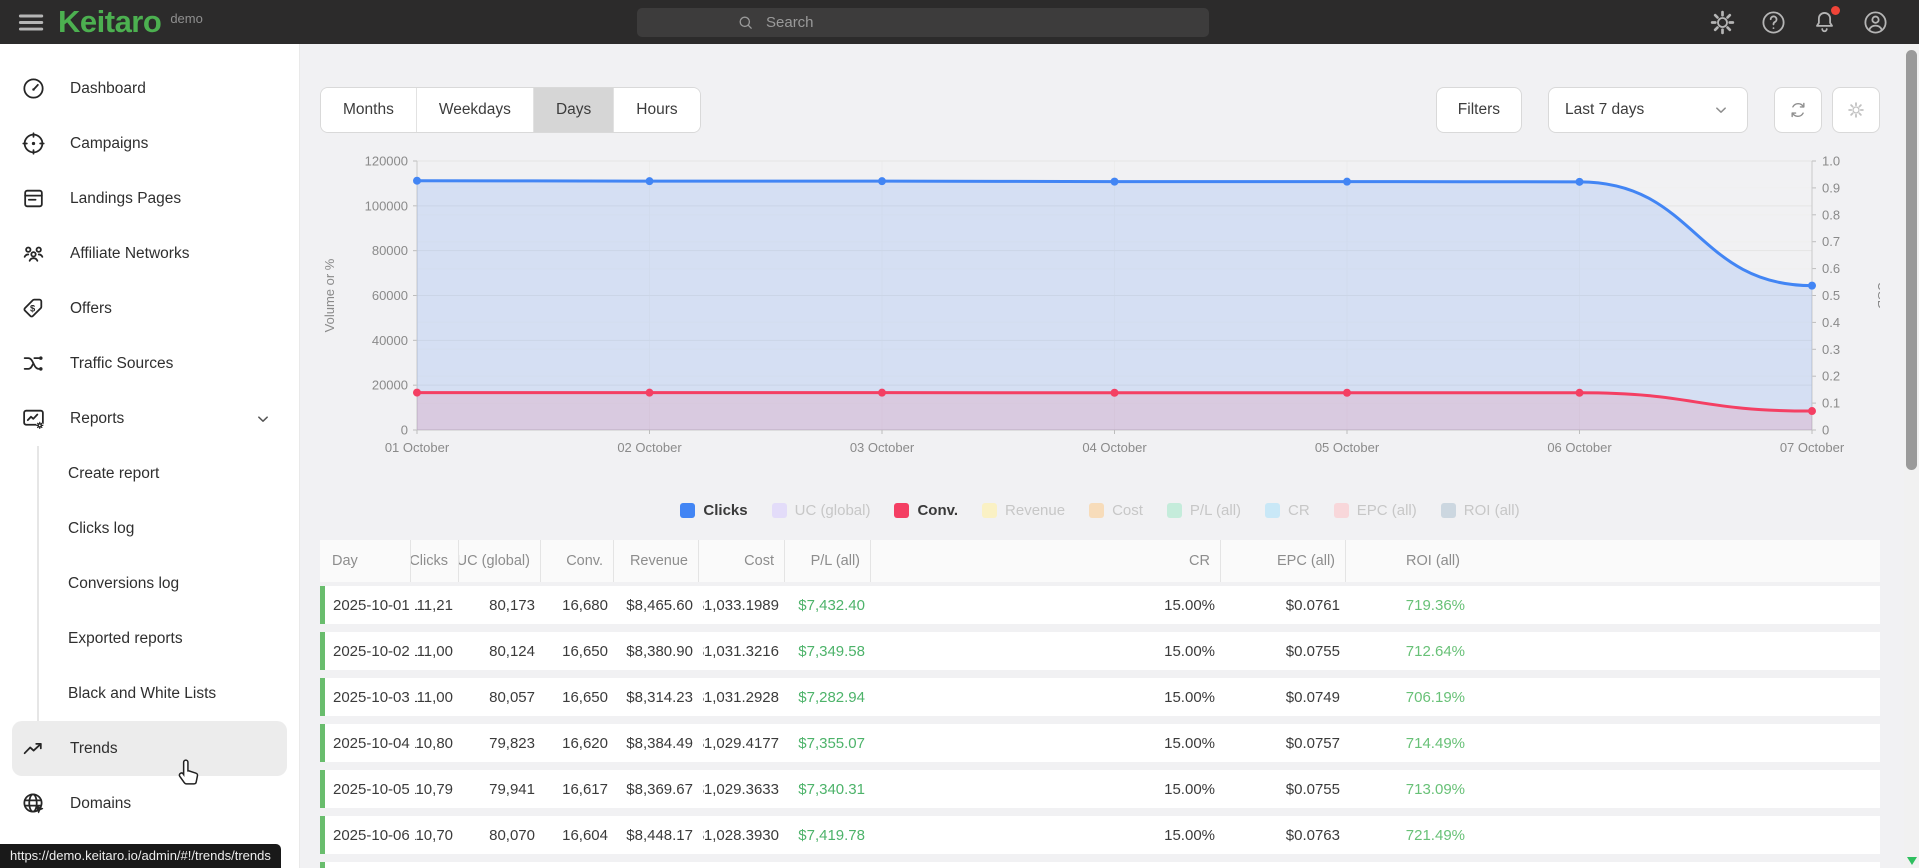 The height and width of the screenshot is (868, 1919). I want to click on column-header-cr: CR, so click(1045, 561).